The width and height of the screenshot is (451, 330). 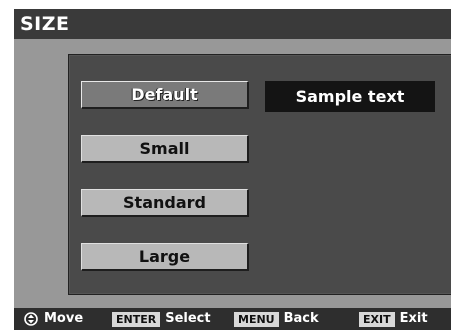 I want to click on exit-label: Exit, so click(x=413, y=318).